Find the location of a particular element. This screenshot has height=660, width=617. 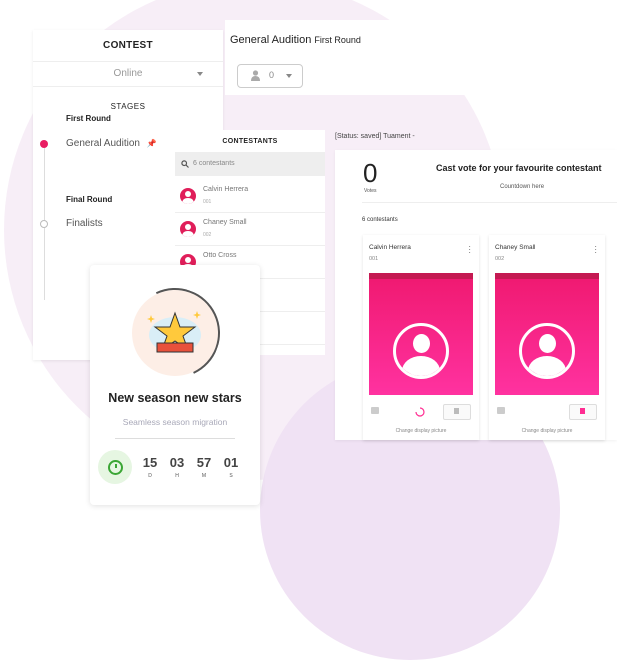

votes-label: Votes is located at coordinates (370, 191).